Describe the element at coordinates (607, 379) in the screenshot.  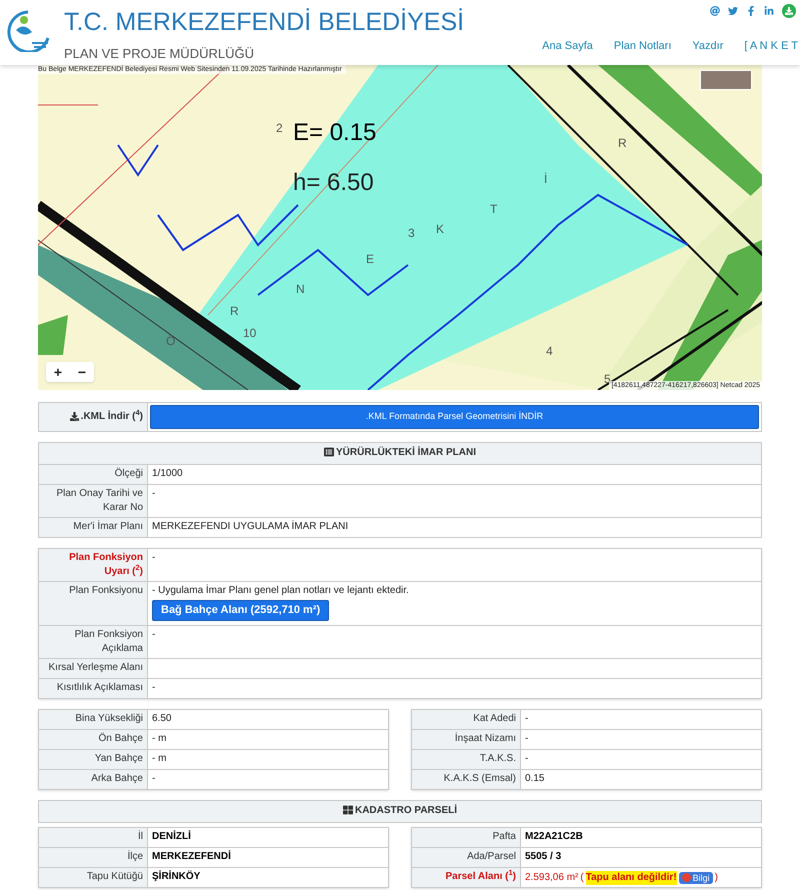
I see `map-label: 5` at that location.